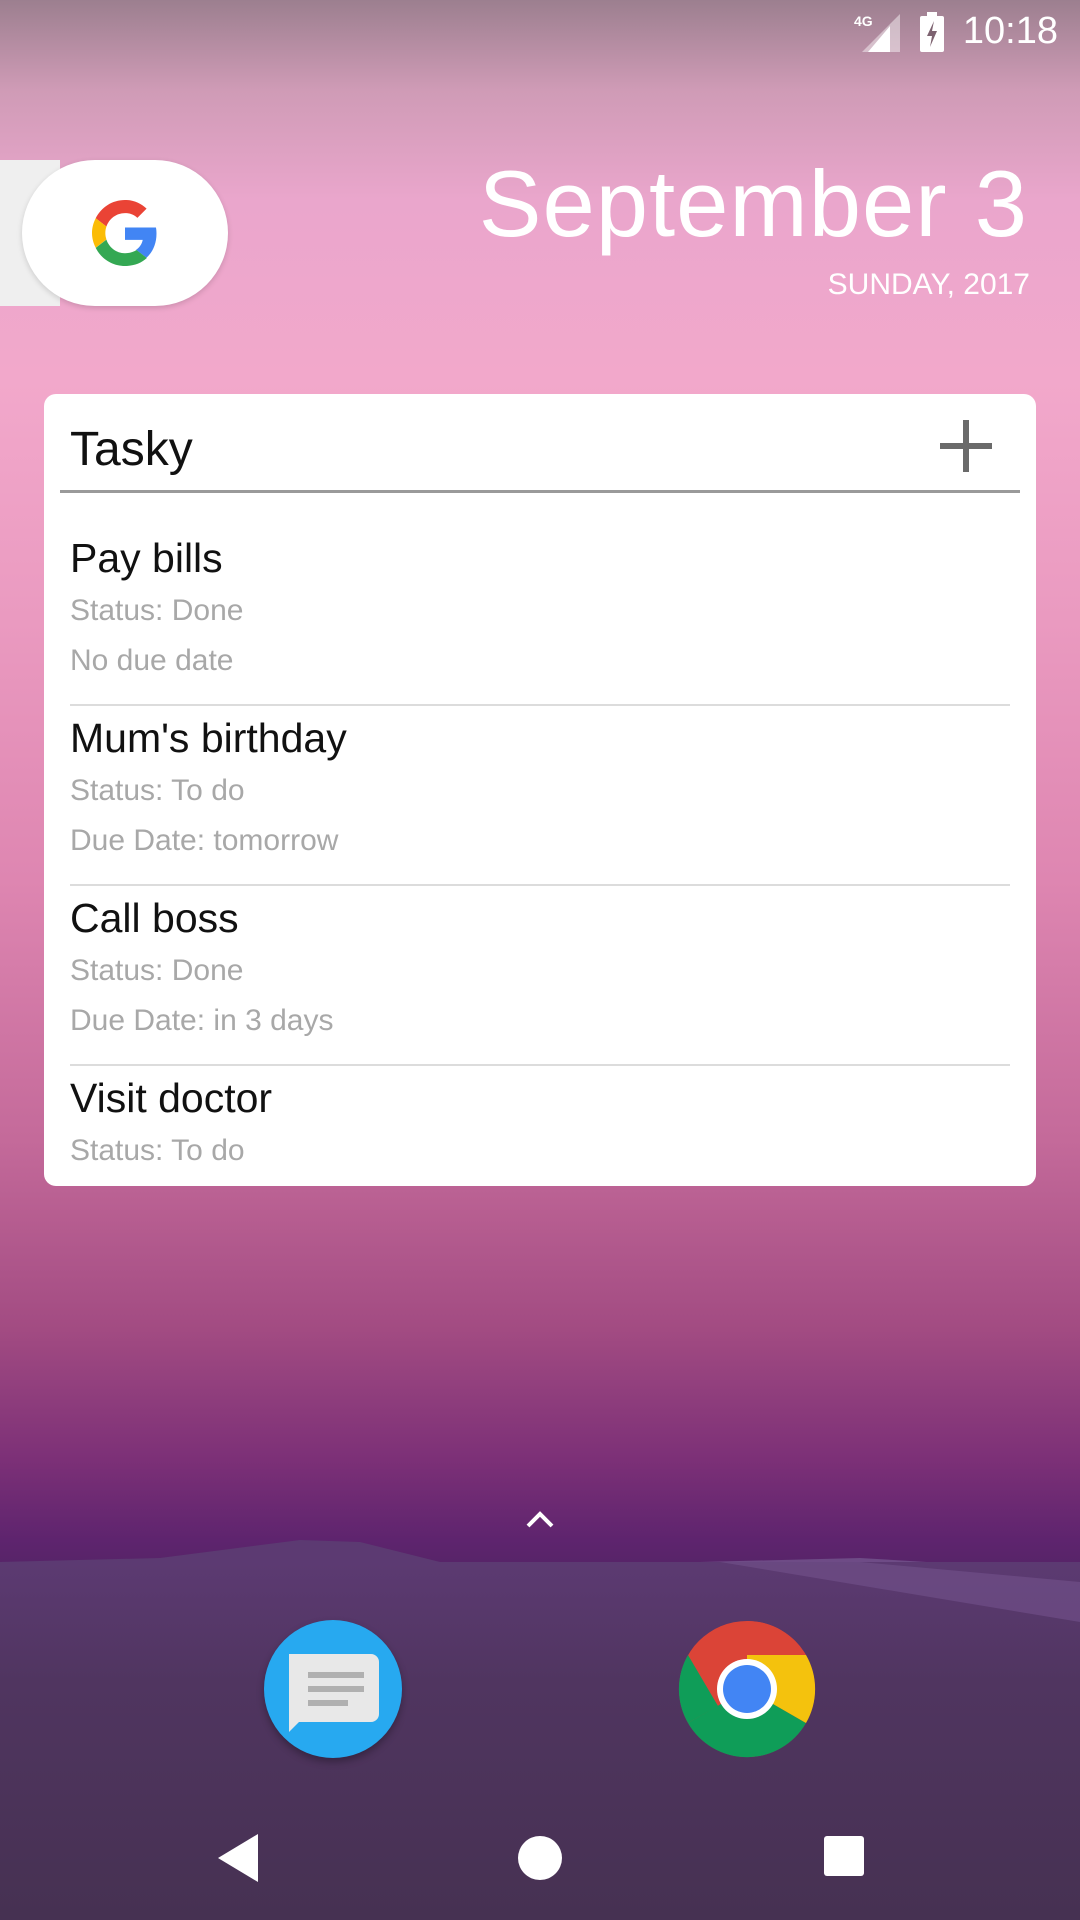 The image size is (1080, 1920). I want to click on google-g-icon, so click(124, 233).